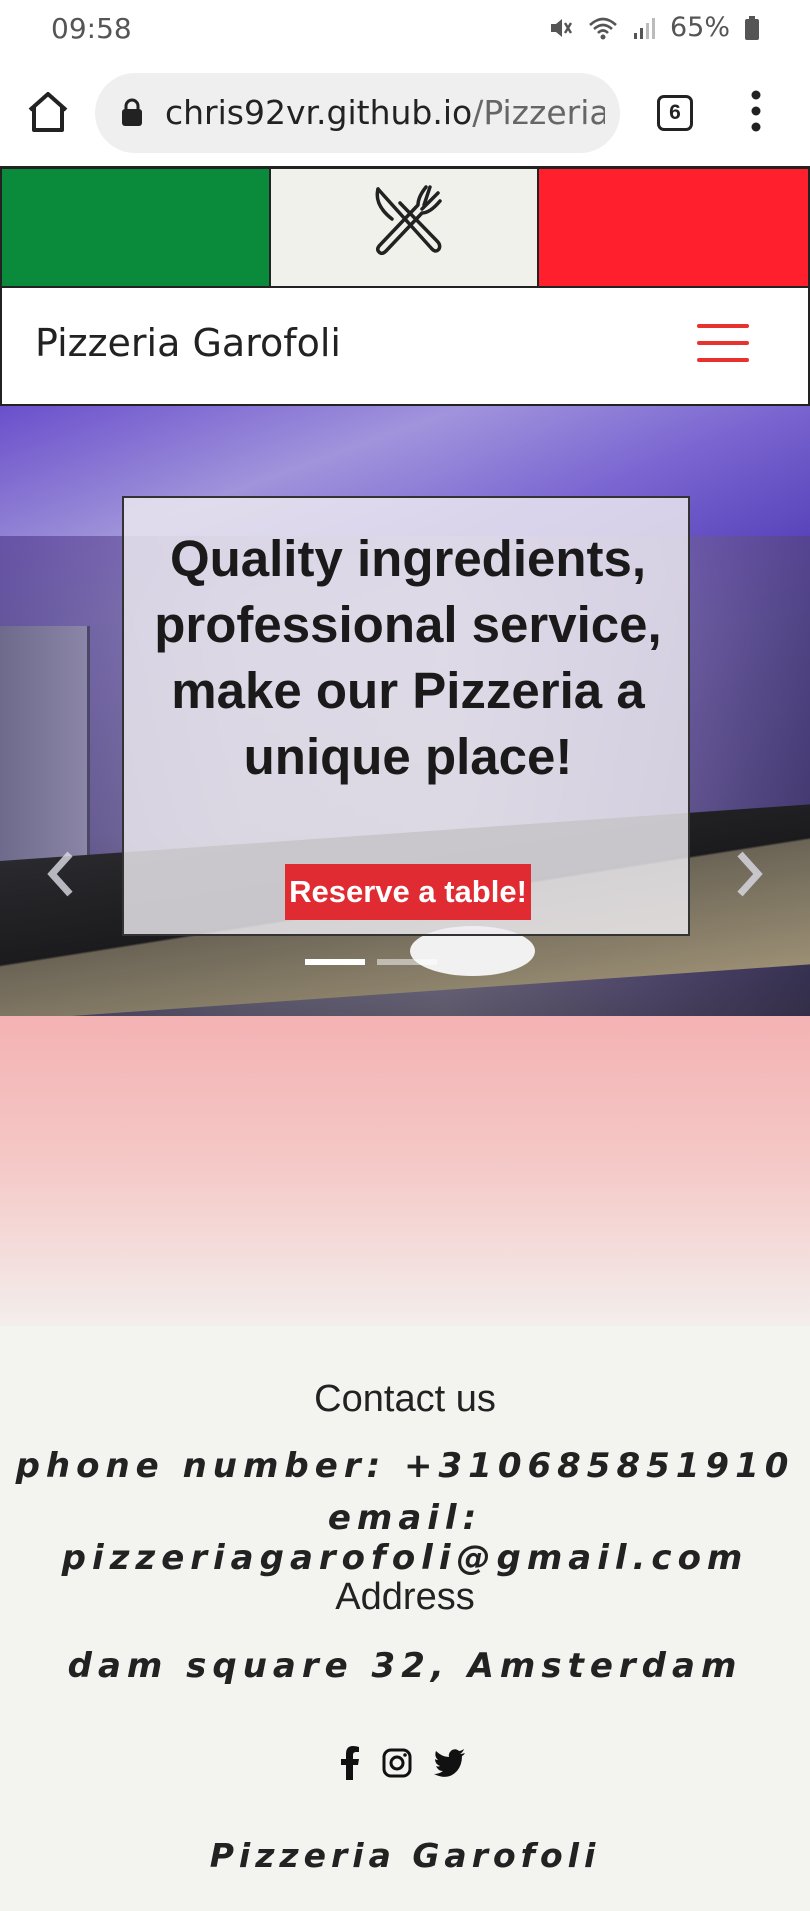 The image size is (810, 1911). I want to click on instagram-icon, so click(397, 1763).